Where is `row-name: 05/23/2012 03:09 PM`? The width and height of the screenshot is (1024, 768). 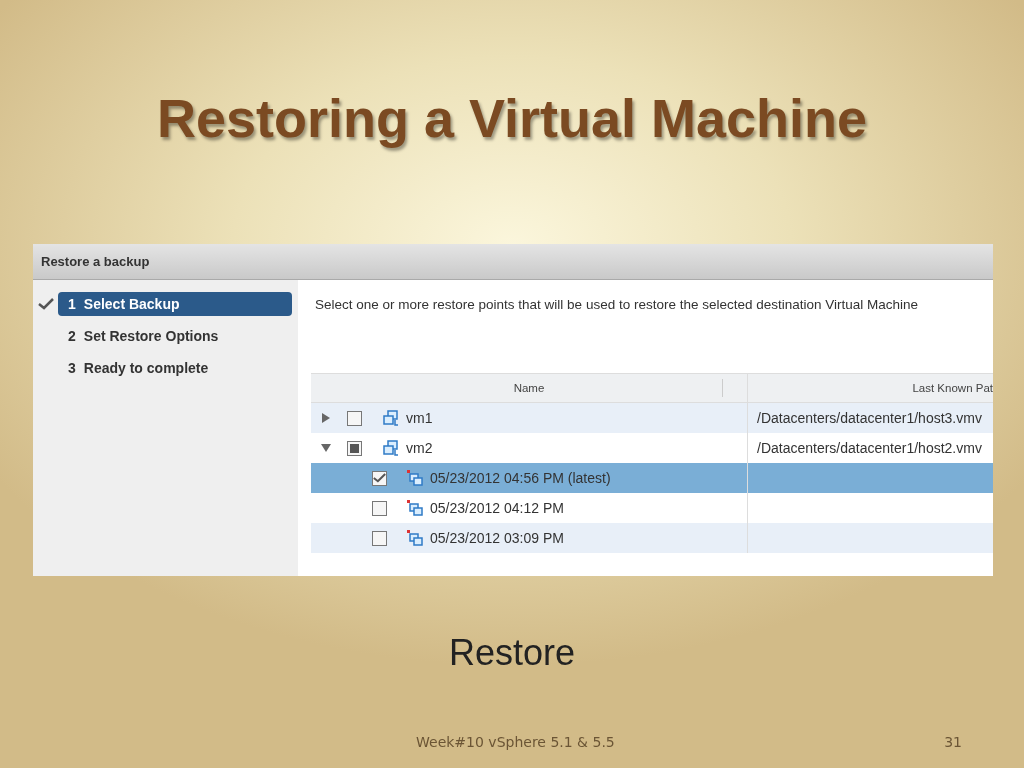
row-name: 05/23/2012 03:09 PM is located at coordinates (497, 538).